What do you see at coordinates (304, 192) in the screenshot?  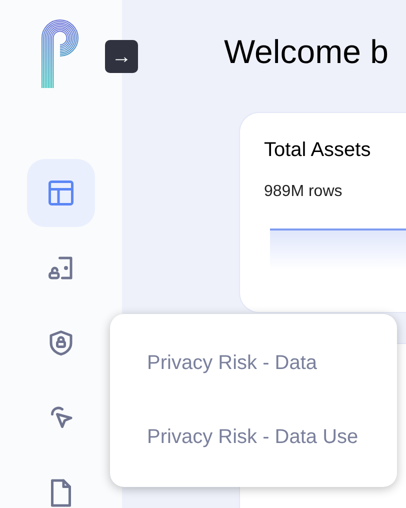 I see `card-subtitle: 989M rows` at bounding box center [304, 192].